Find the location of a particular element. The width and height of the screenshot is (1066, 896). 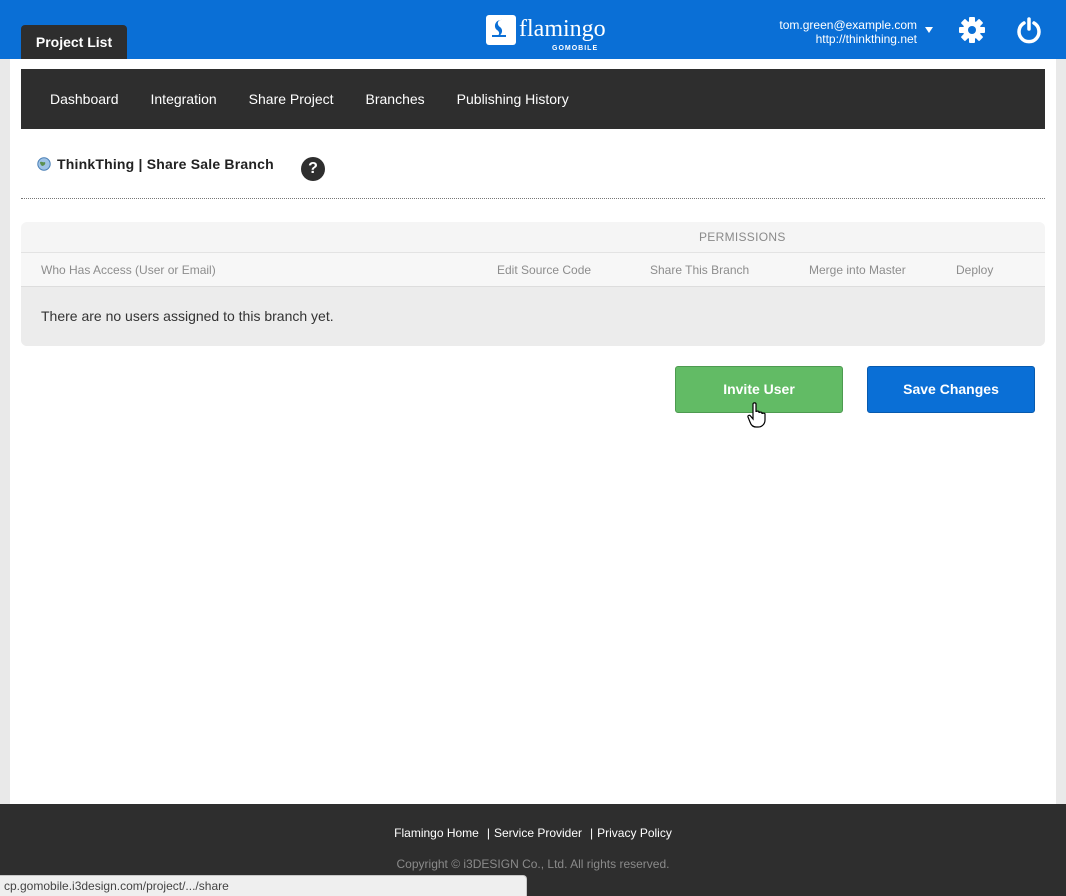

flamingo-logo-icon is located at coordinates (501, 30).